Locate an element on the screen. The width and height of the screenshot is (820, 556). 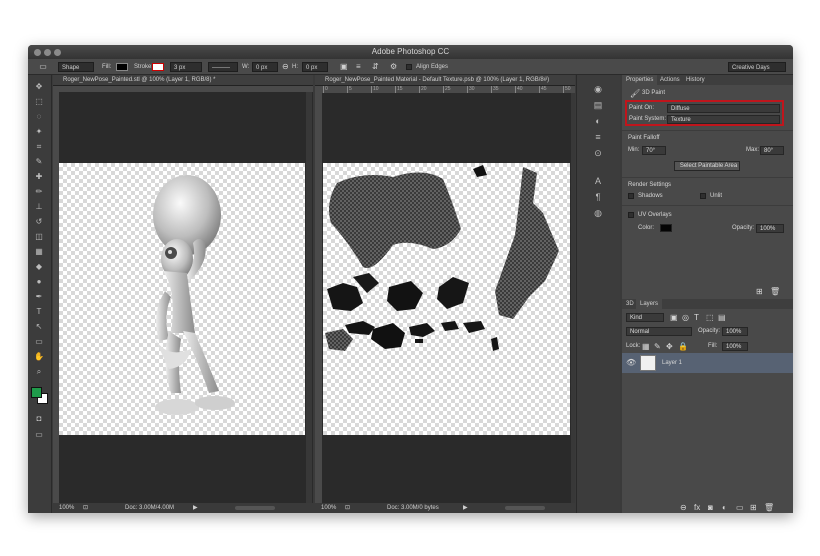
gradient-tool: ▦ is located at coordinates (39, 252).